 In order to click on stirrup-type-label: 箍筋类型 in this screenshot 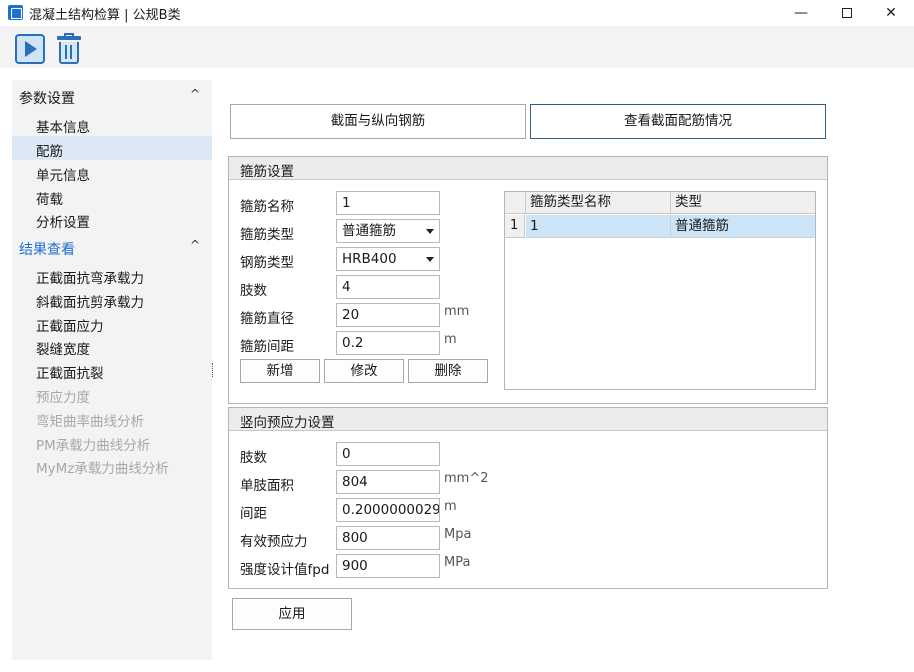, I will do `click(267, 235)`.